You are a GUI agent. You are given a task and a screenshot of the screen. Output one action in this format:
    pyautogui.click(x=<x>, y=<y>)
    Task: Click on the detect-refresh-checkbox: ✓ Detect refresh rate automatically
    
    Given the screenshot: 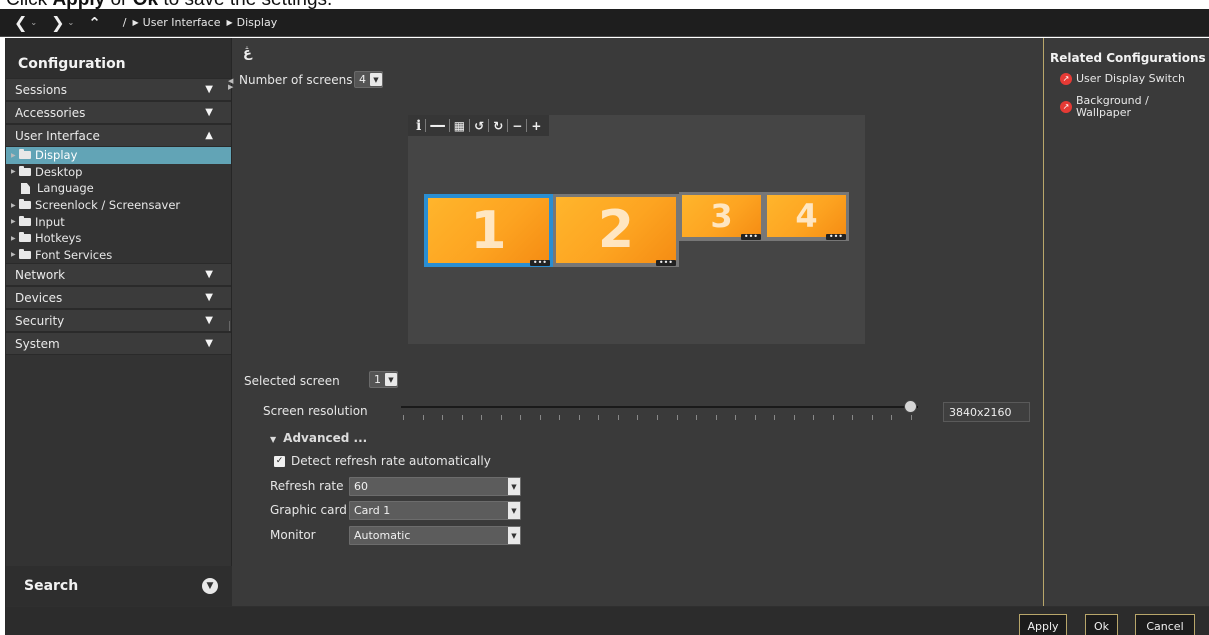 What is the action you would take?
    pyautogui.click(x=382, y=461)
    